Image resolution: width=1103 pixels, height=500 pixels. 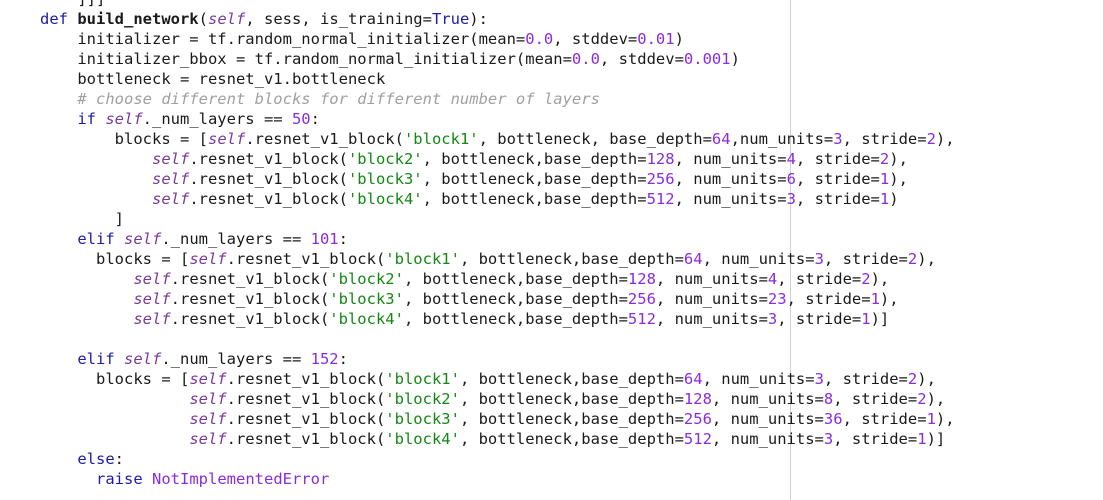 I want to click on code-token: bottleneck = resnet_v1.bottleneck, so click(x=213, y=79).